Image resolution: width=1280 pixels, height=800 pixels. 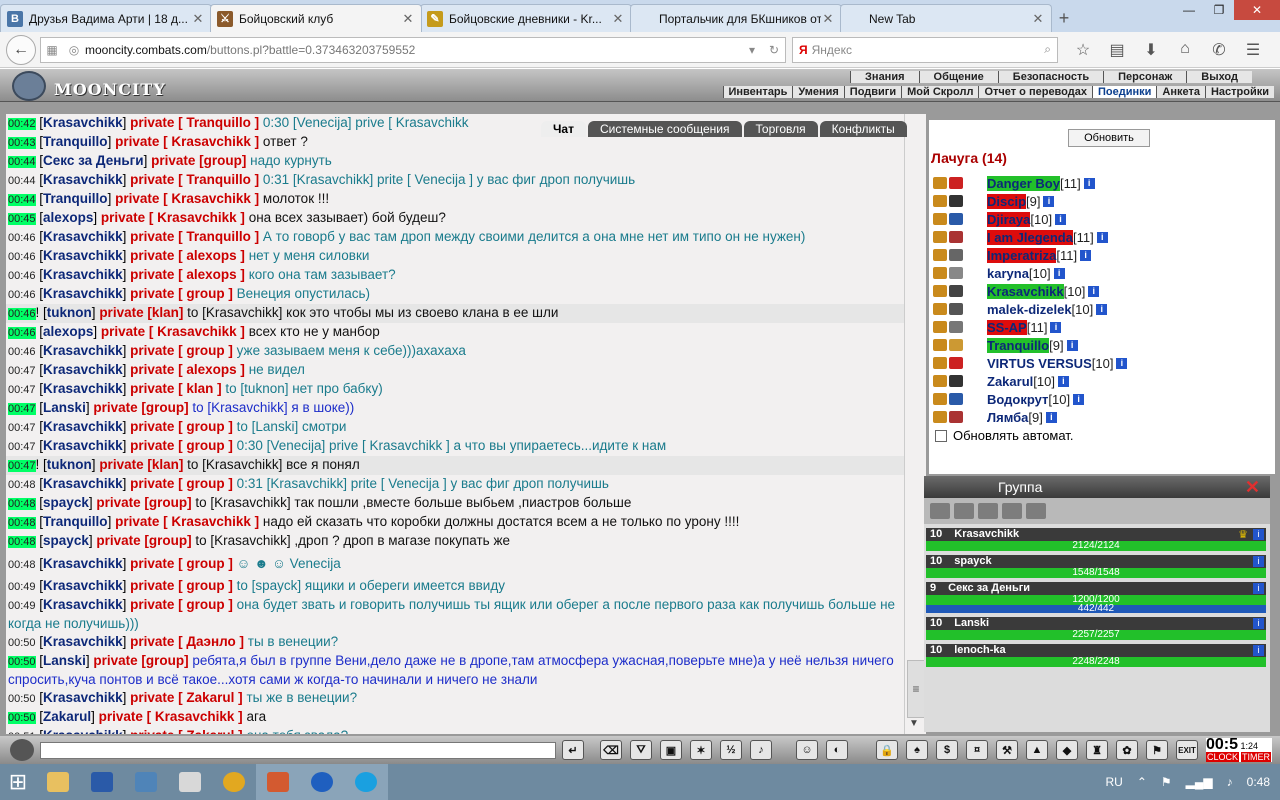 What do you see at coordinates (1258, 782) in the screenshot?
I see `taskbar-clock: 0:48` at bounding box center [1258, 782].